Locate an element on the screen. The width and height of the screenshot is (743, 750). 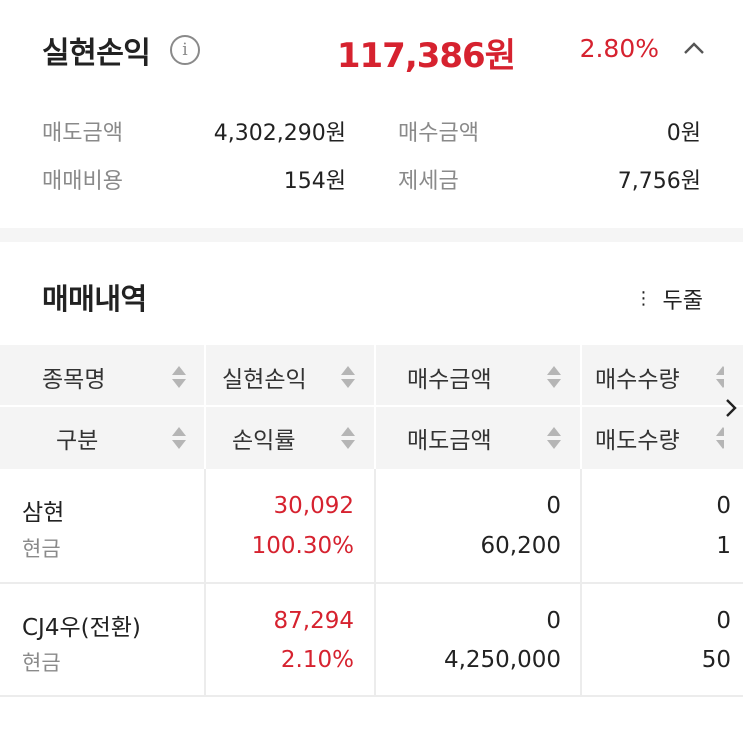
header-buy-amount: 매수금액 is located at coordinates (449, 377).